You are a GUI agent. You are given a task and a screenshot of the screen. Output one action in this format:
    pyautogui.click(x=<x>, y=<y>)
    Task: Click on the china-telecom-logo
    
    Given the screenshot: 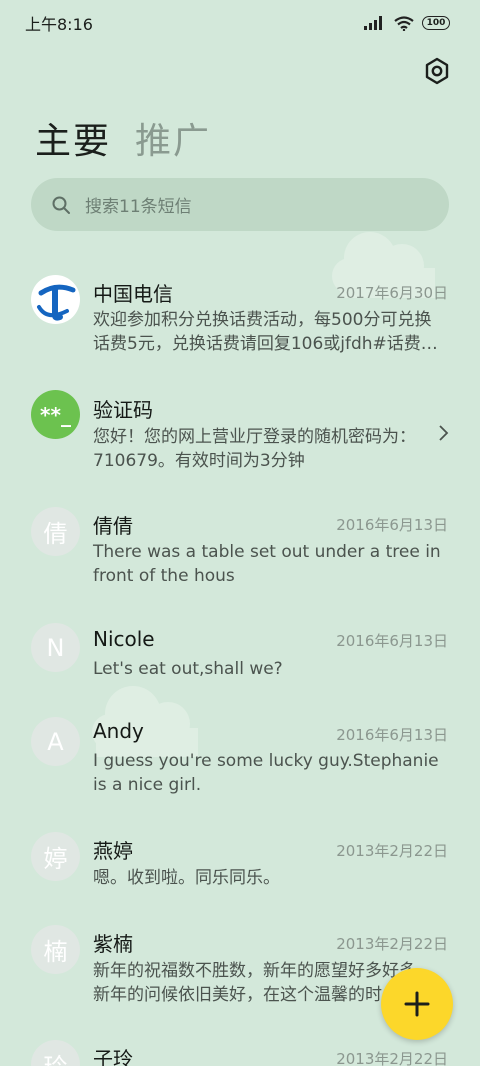 What is the action you would take?
    pyautogui.click(x=55, y=302)
    